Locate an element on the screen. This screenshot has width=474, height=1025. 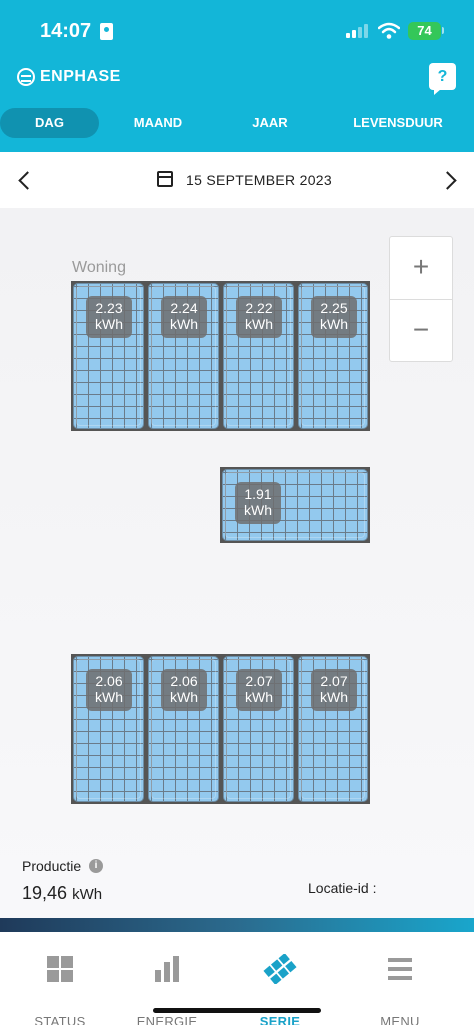
panel-energy-badge: 1.91 kWh is located at coordinates (258, 503).